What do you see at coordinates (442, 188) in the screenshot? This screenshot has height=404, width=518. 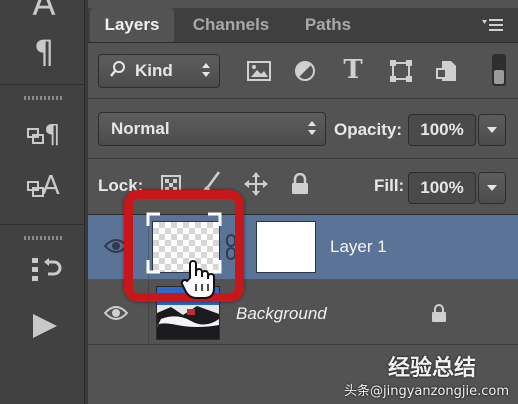 I see `fill-input: 100%` at bounding box center [442, 188].